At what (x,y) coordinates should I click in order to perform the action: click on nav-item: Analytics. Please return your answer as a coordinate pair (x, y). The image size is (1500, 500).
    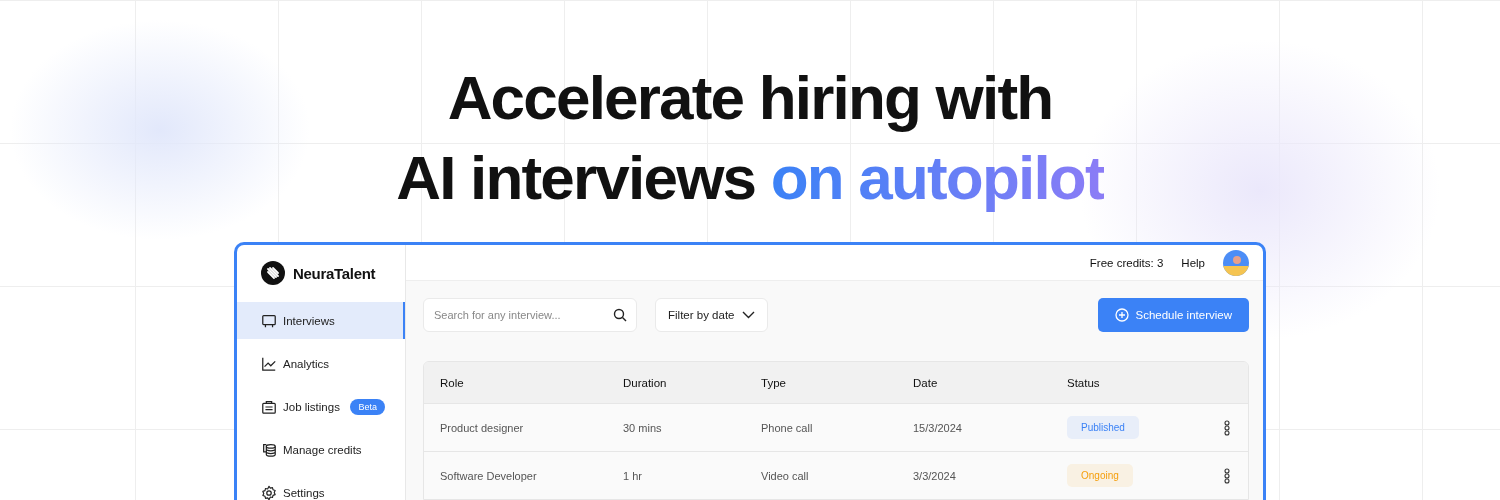
    Looking at the image, I should click on (321, 363).